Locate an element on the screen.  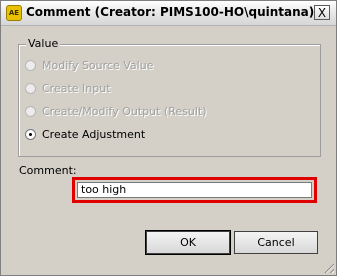
radio-label: Modify Source Value is located at coordinates (98, 65).